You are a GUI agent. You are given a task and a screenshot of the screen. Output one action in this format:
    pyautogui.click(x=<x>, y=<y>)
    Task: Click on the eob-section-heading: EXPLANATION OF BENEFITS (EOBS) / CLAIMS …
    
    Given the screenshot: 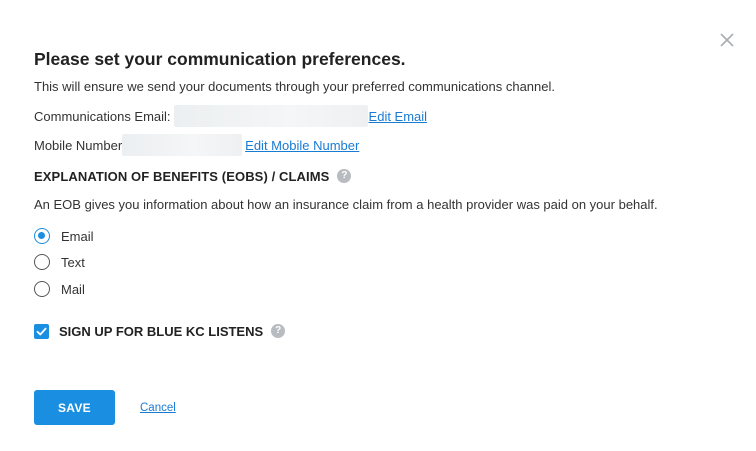 What is the action you would take?
    pyautogui.click(x=193, y=176)
    